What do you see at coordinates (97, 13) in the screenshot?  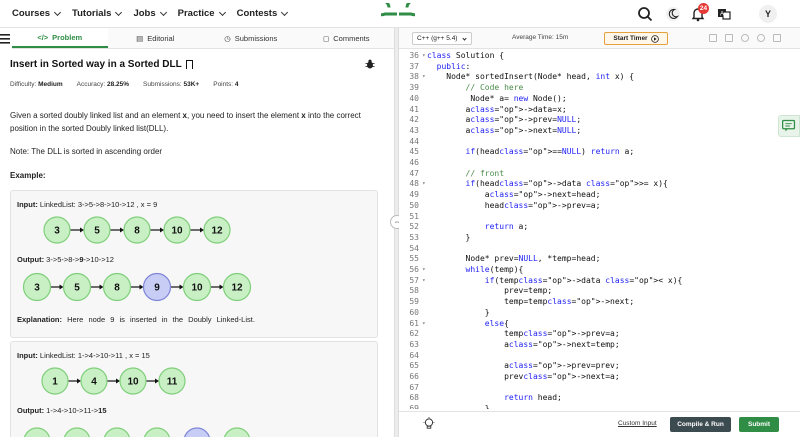 I see `nav-tutorials: Tutorials` at bounding box center [97, 13].